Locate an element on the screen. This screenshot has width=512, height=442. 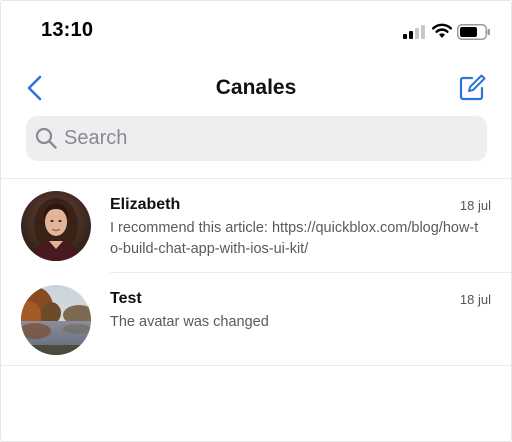
page-title: Canales is located at coordinates (256, 87).